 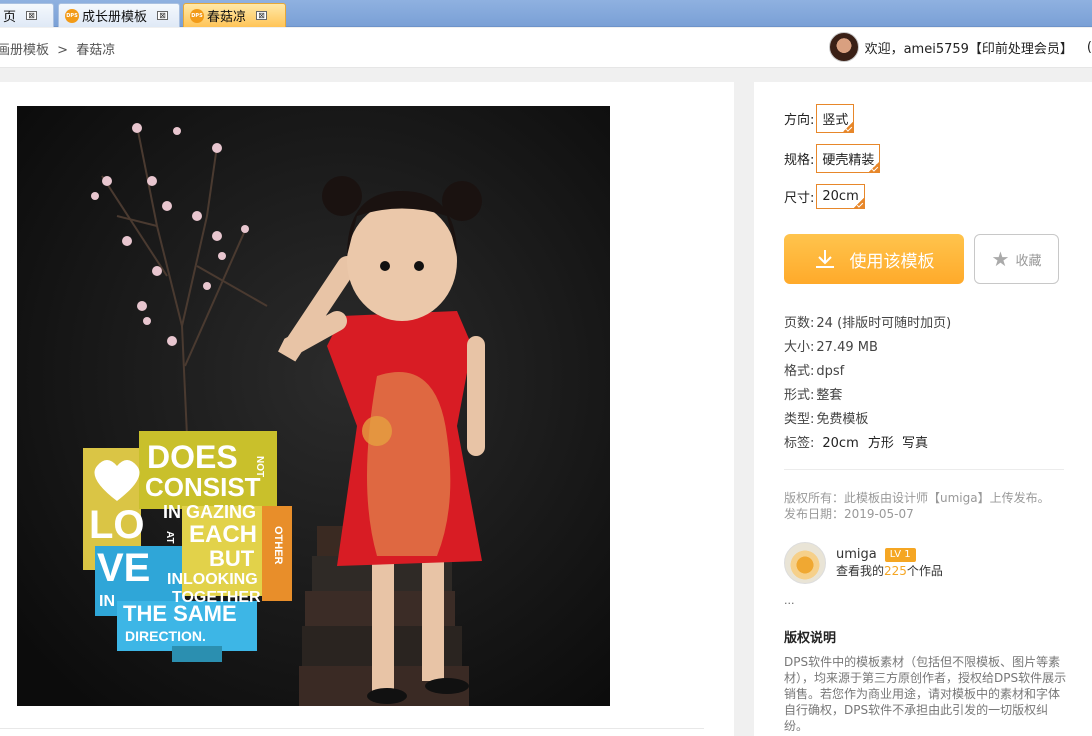 What do you see at coordinates (867, 396) in the screenshot?
I see `info-form: 形式: 整套` at bounding box center [867, 396].